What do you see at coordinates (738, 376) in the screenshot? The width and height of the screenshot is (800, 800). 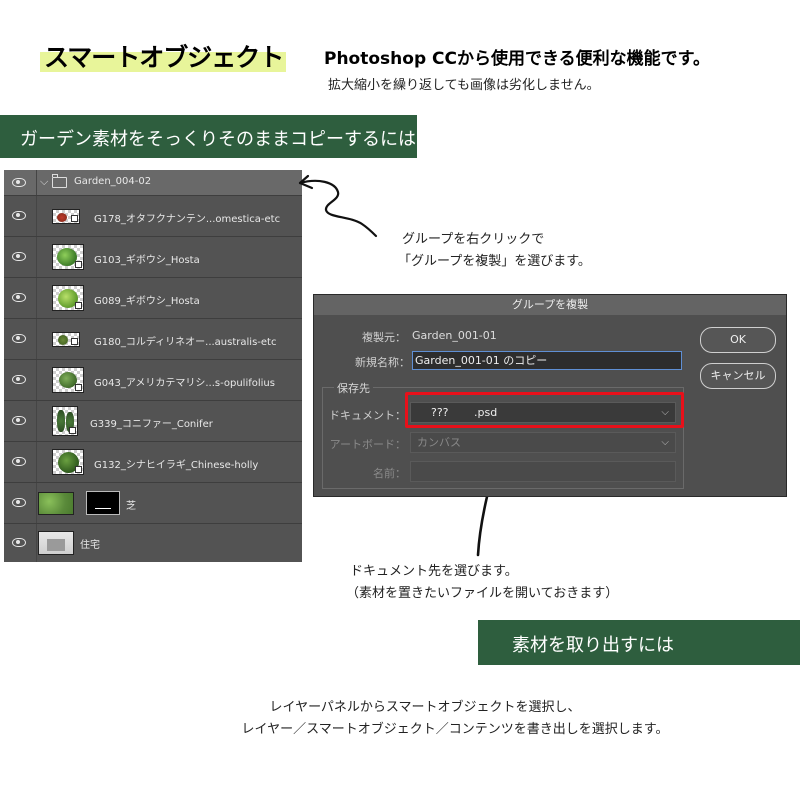 I see `cancel-button: キャンセル` at bounding box center [738, 376].